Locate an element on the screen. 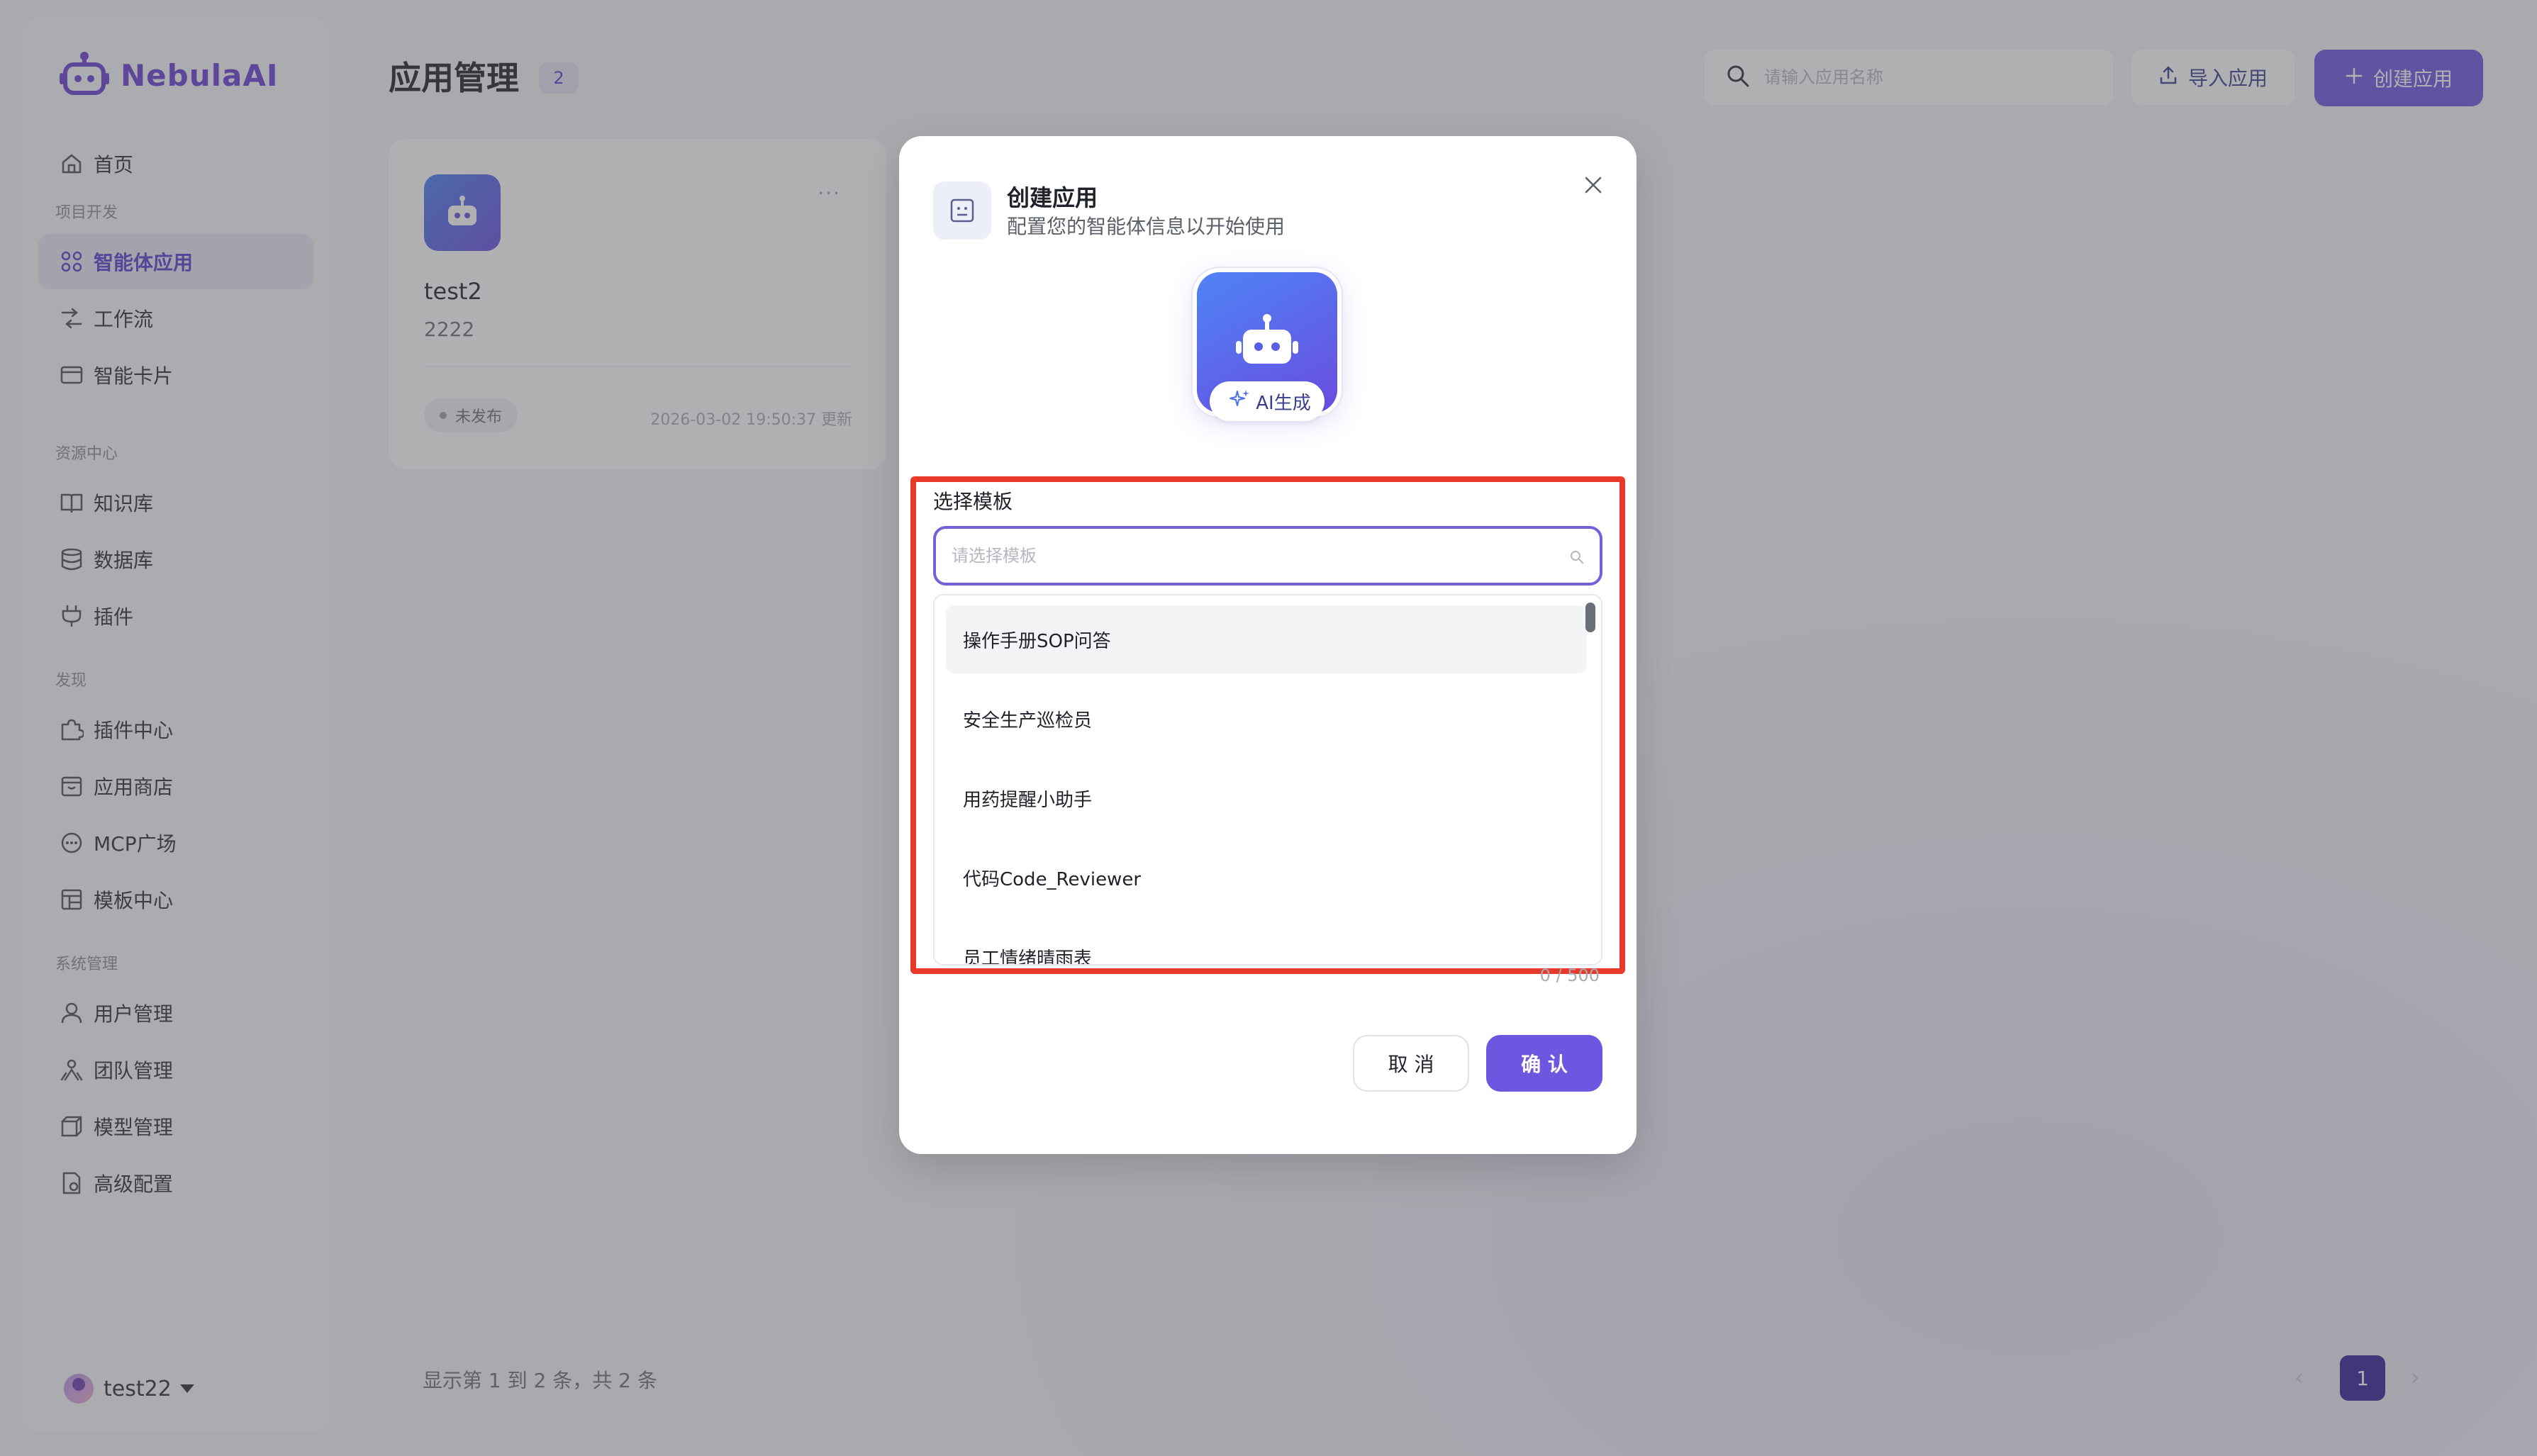  dropdown-scrollbar is located at coordinates (1590, 617).